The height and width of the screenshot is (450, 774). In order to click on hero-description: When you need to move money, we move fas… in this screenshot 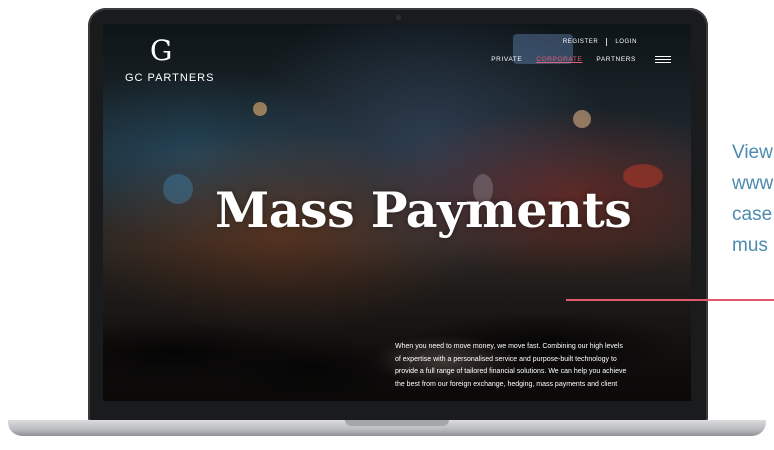, I will do `click(511, 365)`.